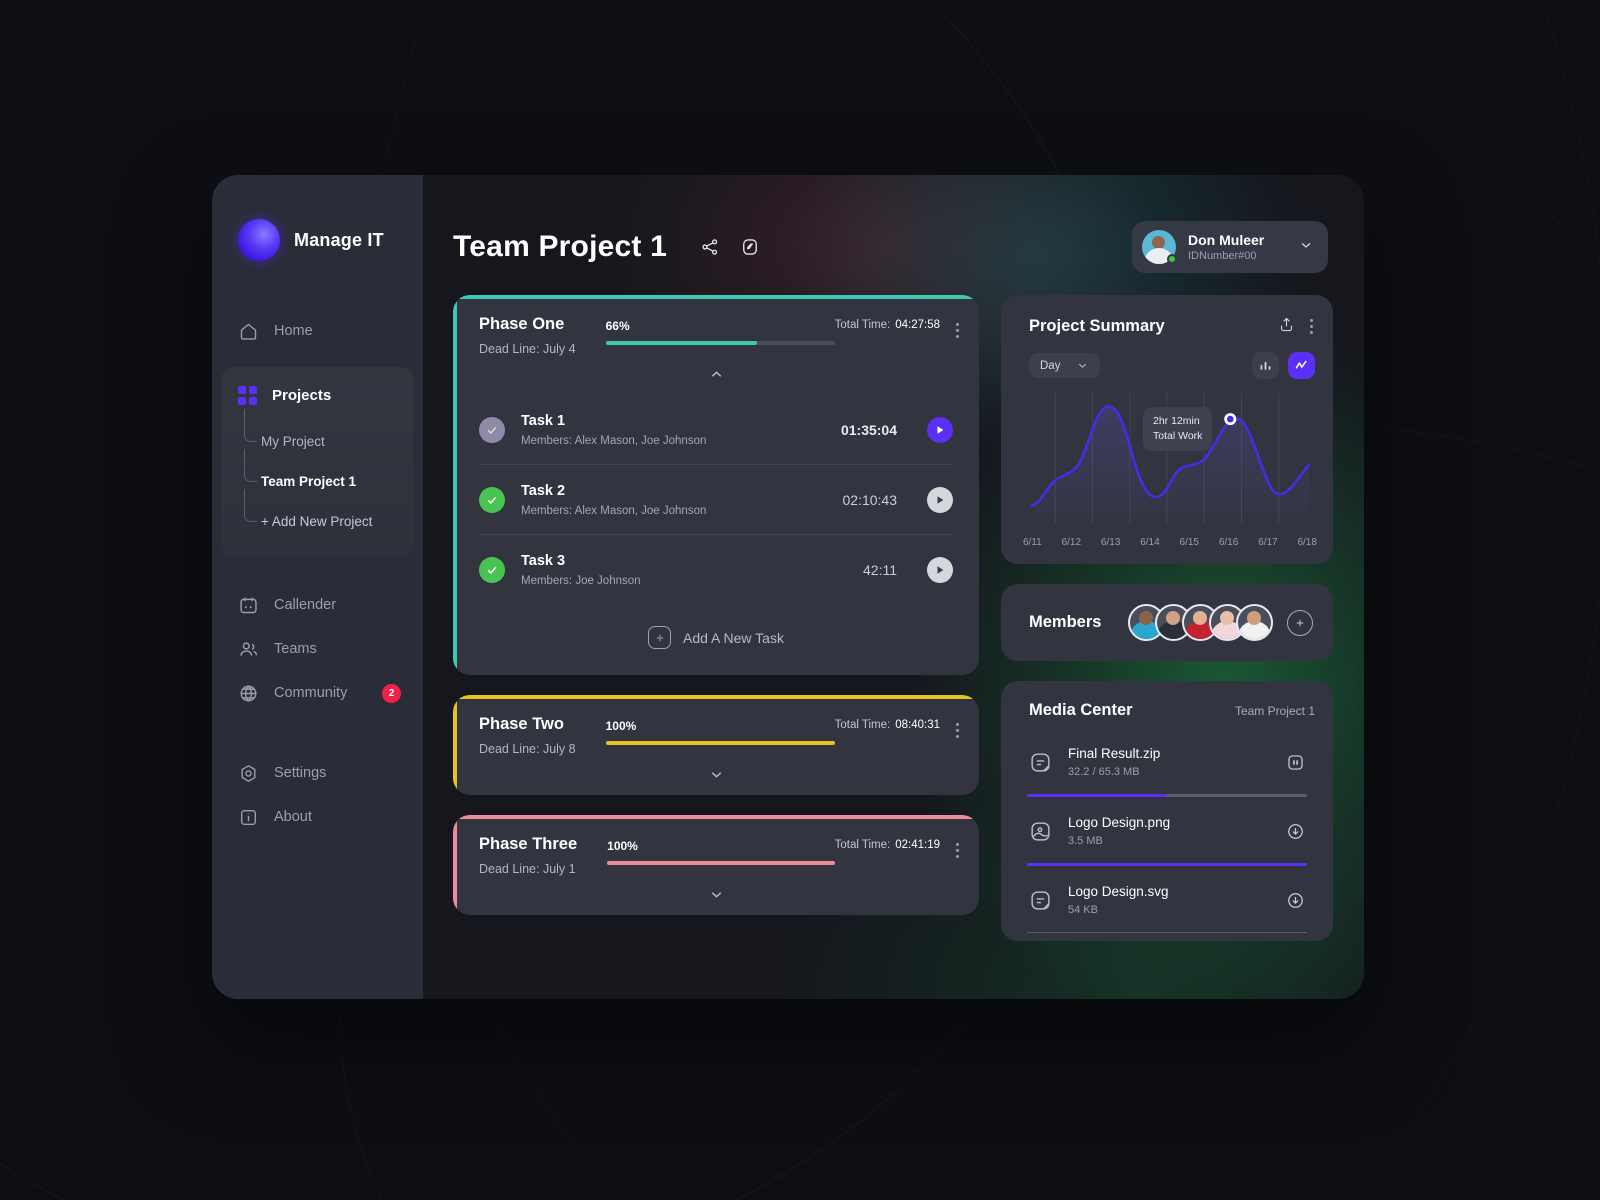  I want to click on chart-tooltip: 2hr 12min Total Work, so click(1178, 429).